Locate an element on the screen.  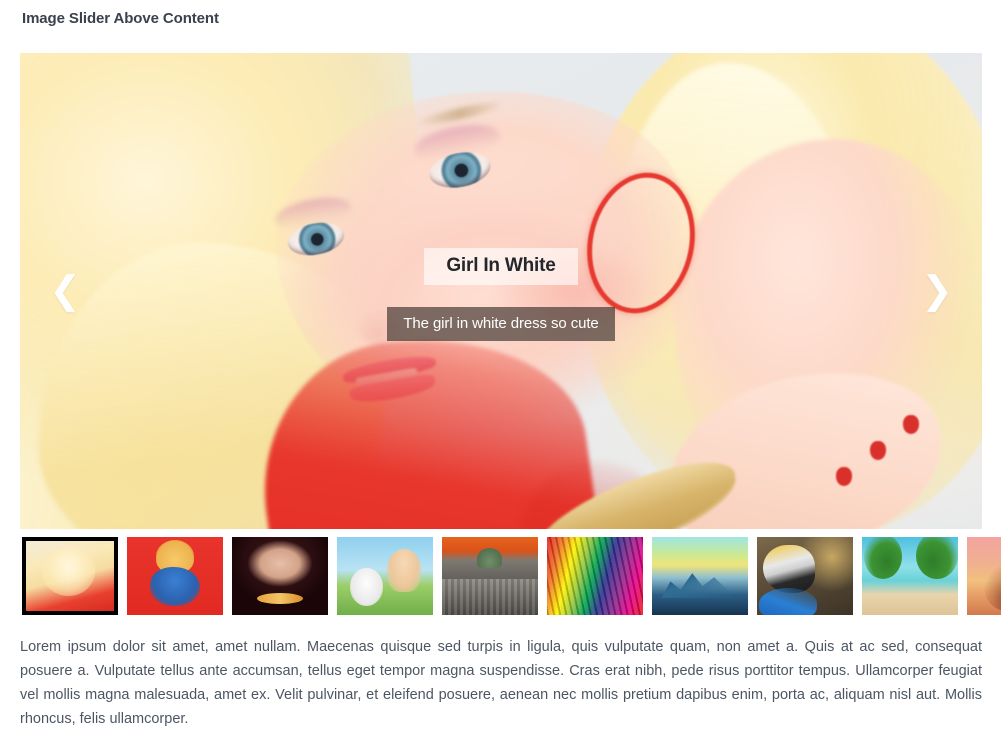
prev-arrow-icon: ❮ is located at coordinates (65, 291).